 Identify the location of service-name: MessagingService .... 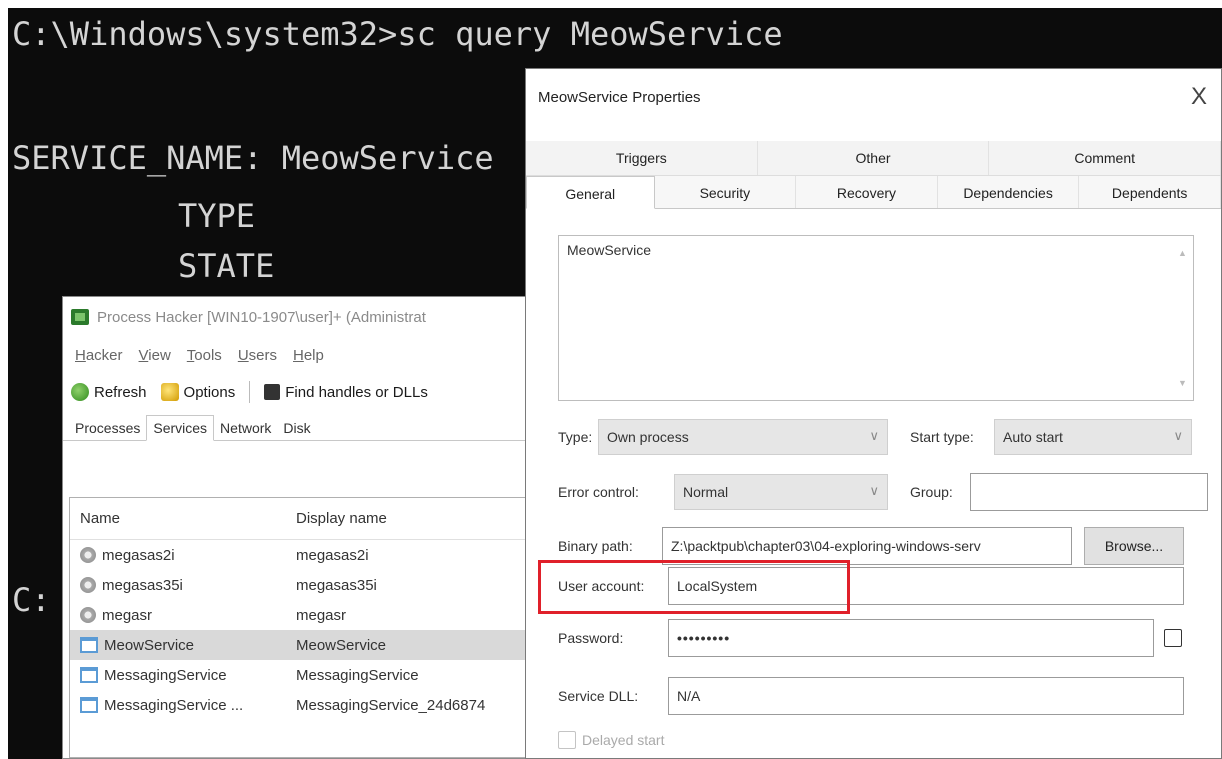
(174, 705).